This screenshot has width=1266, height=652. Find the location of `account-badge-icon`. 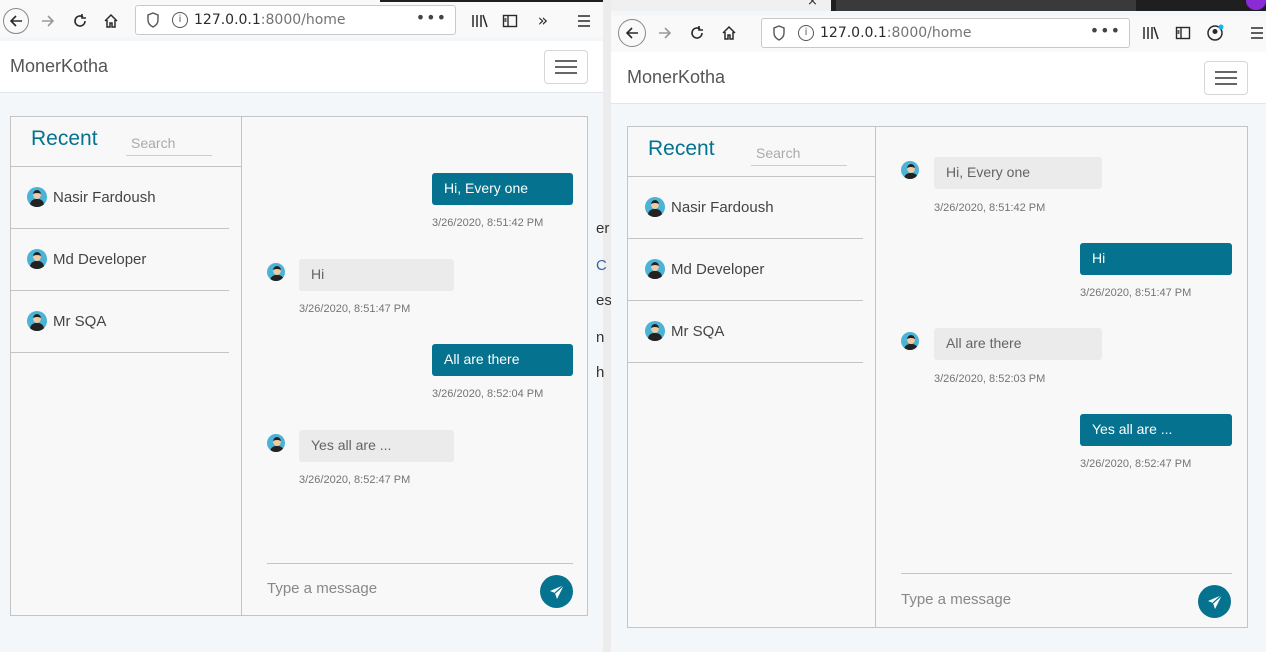

account-badge-icon is located at coordinates (1256, 5).